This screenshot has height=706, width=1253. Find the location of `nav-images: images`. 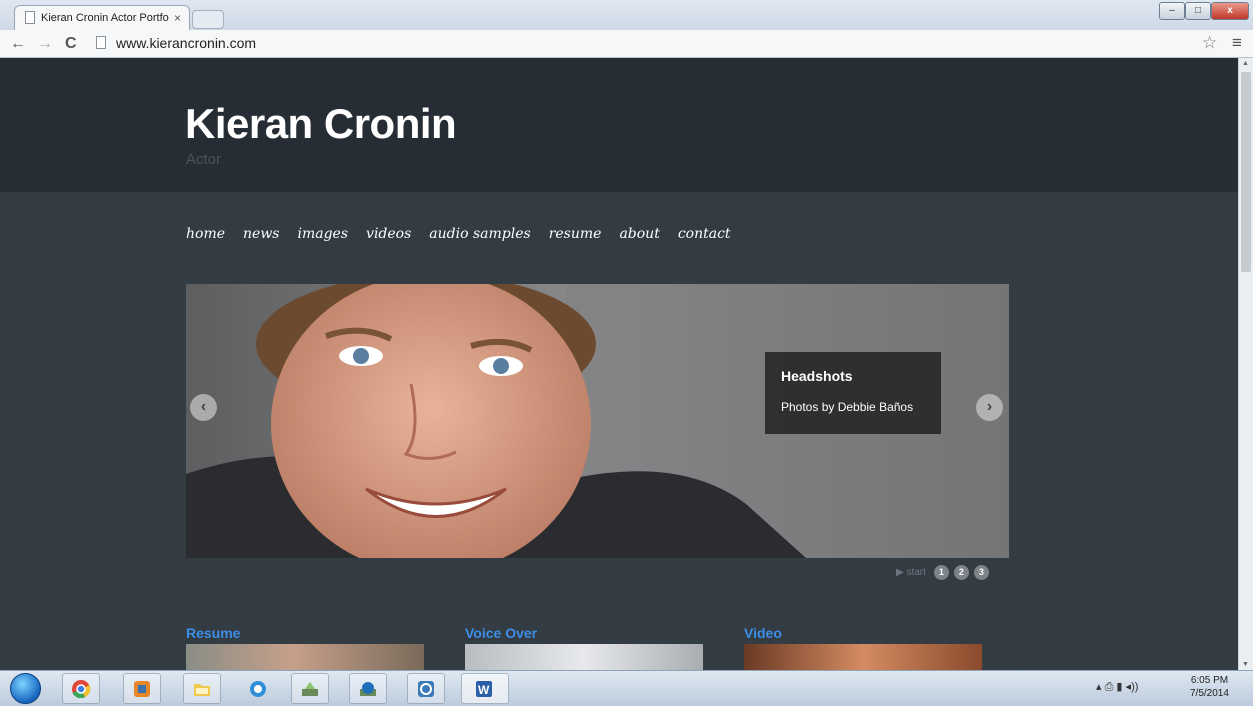

nav-images: images is located at coordinates (323, 234).